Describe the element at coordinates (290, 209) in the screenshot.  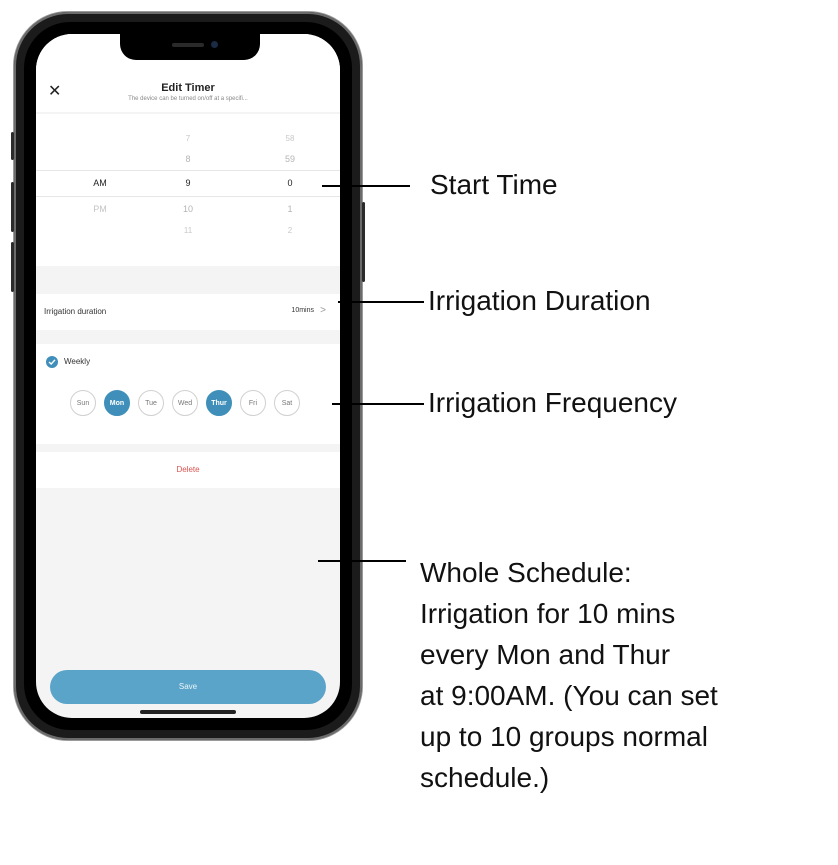
I see `picker-minute-item: 1` at that location.